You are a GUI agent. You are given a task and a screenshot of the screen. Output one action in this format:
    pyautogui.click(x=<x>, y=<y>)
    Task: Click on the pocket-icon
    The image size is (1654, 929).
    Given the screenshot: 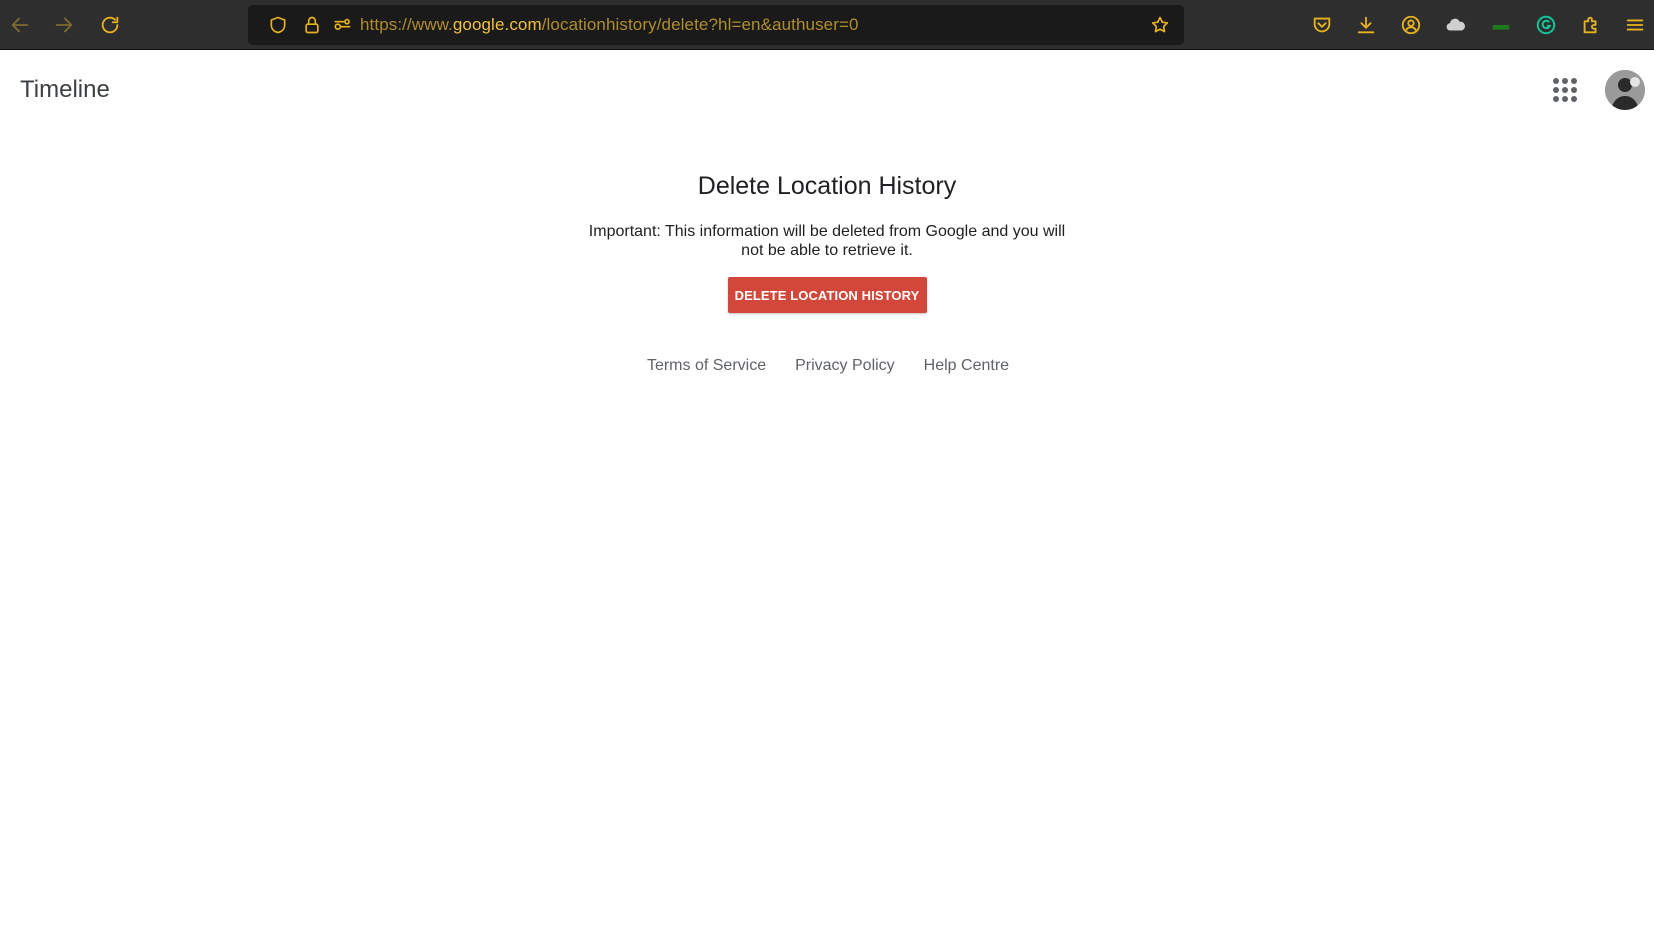 What is the action you would take?
    pyautogui.click(x=1322, y=25)
    